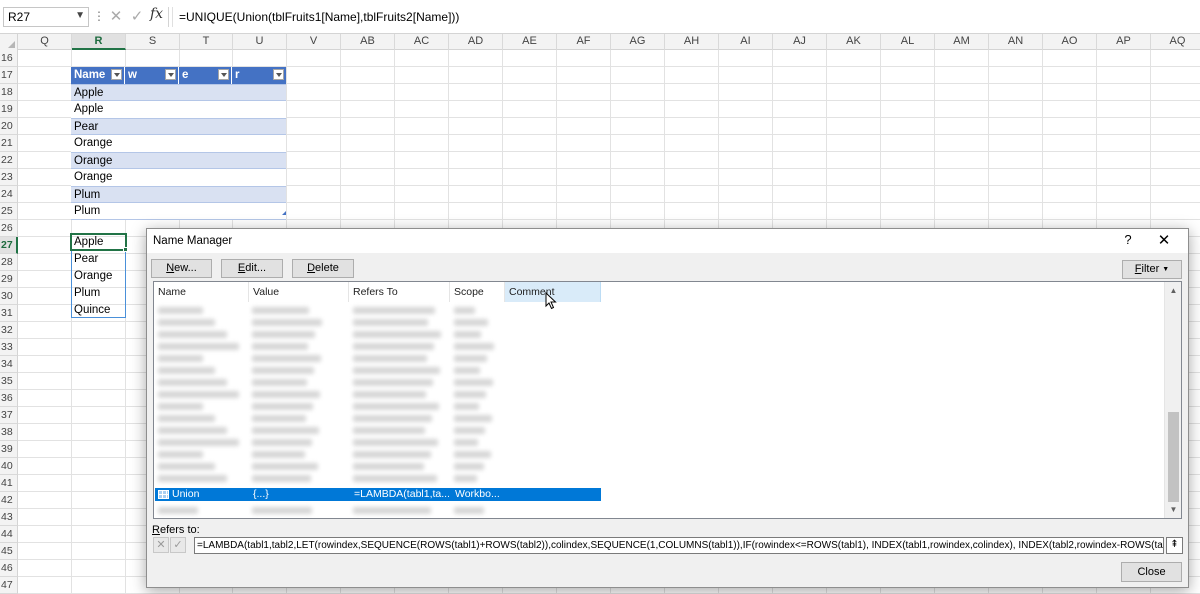 Image resolution: width=1200 pixels, height=594 pixels. Describe the element at coordinates (9, 483) in the screenshot. I see `row-header-41: 41` at that location.